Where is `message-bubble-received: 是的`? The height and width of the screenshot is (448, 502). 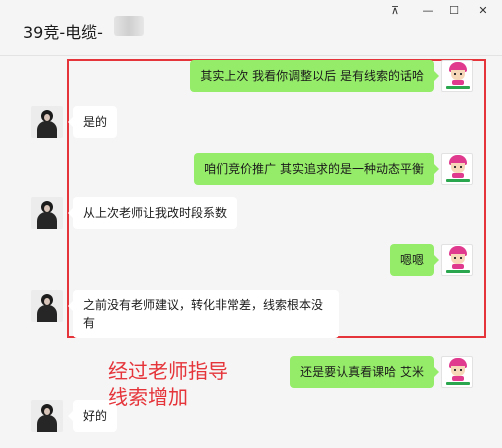 message-bubble-received: 是的 is located at coordinates (92, 122).